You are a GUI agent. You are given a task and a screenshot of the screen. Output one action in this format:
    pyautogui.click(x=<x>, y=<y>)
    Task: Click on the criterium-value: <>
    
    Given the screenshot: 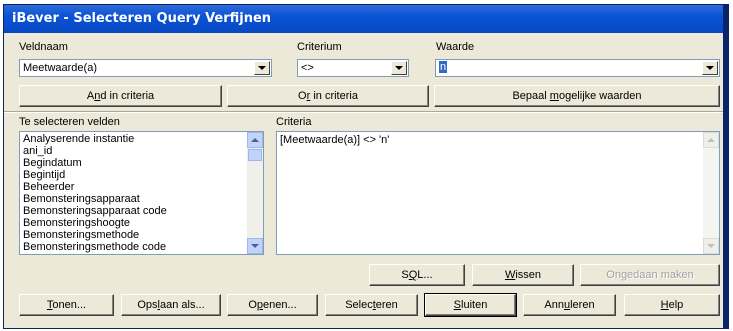 What is the action you would take?
    pyautogui.click(x=307, y=68)
    